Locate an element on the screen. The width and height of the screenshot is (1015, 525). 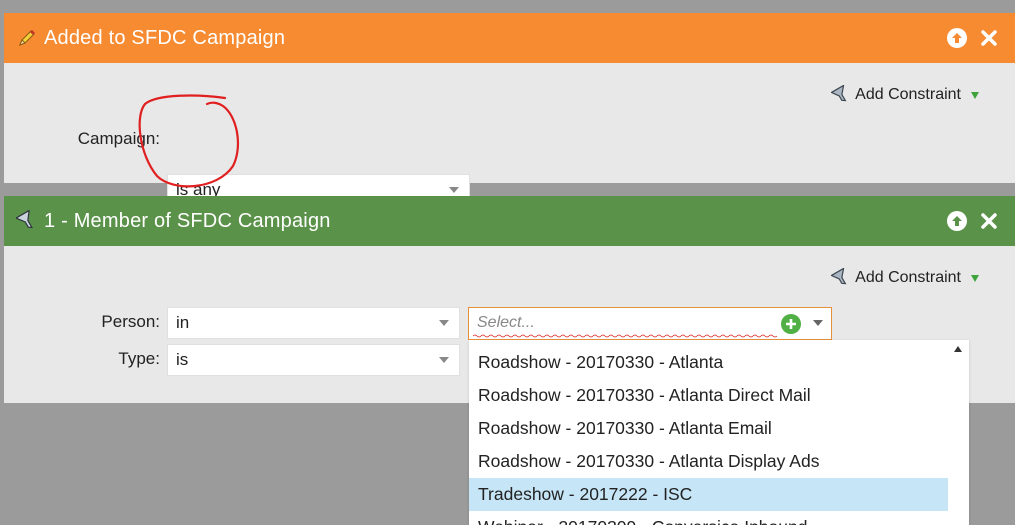
spellcheck-underline is located at coordinates (625, 336).